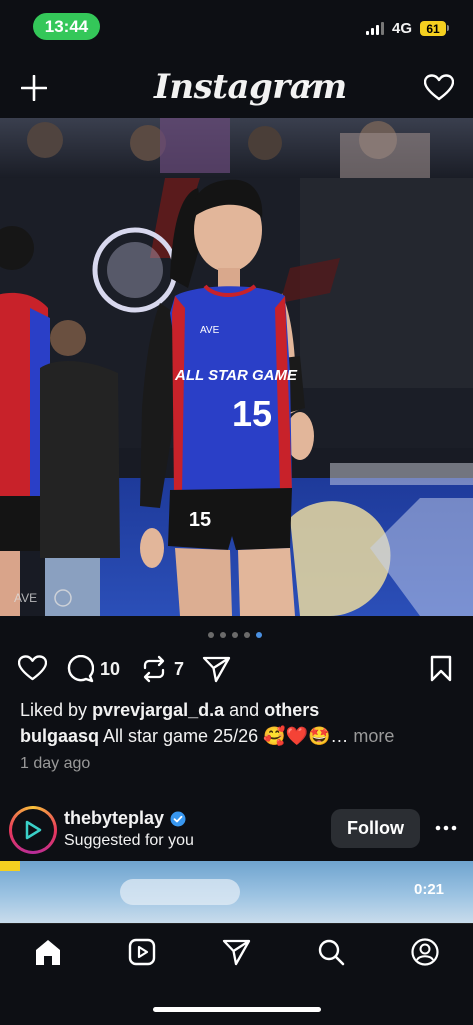  Describe the element at coordinates (291, 710) in the screenshot. I see `likes-others: others` at that location.